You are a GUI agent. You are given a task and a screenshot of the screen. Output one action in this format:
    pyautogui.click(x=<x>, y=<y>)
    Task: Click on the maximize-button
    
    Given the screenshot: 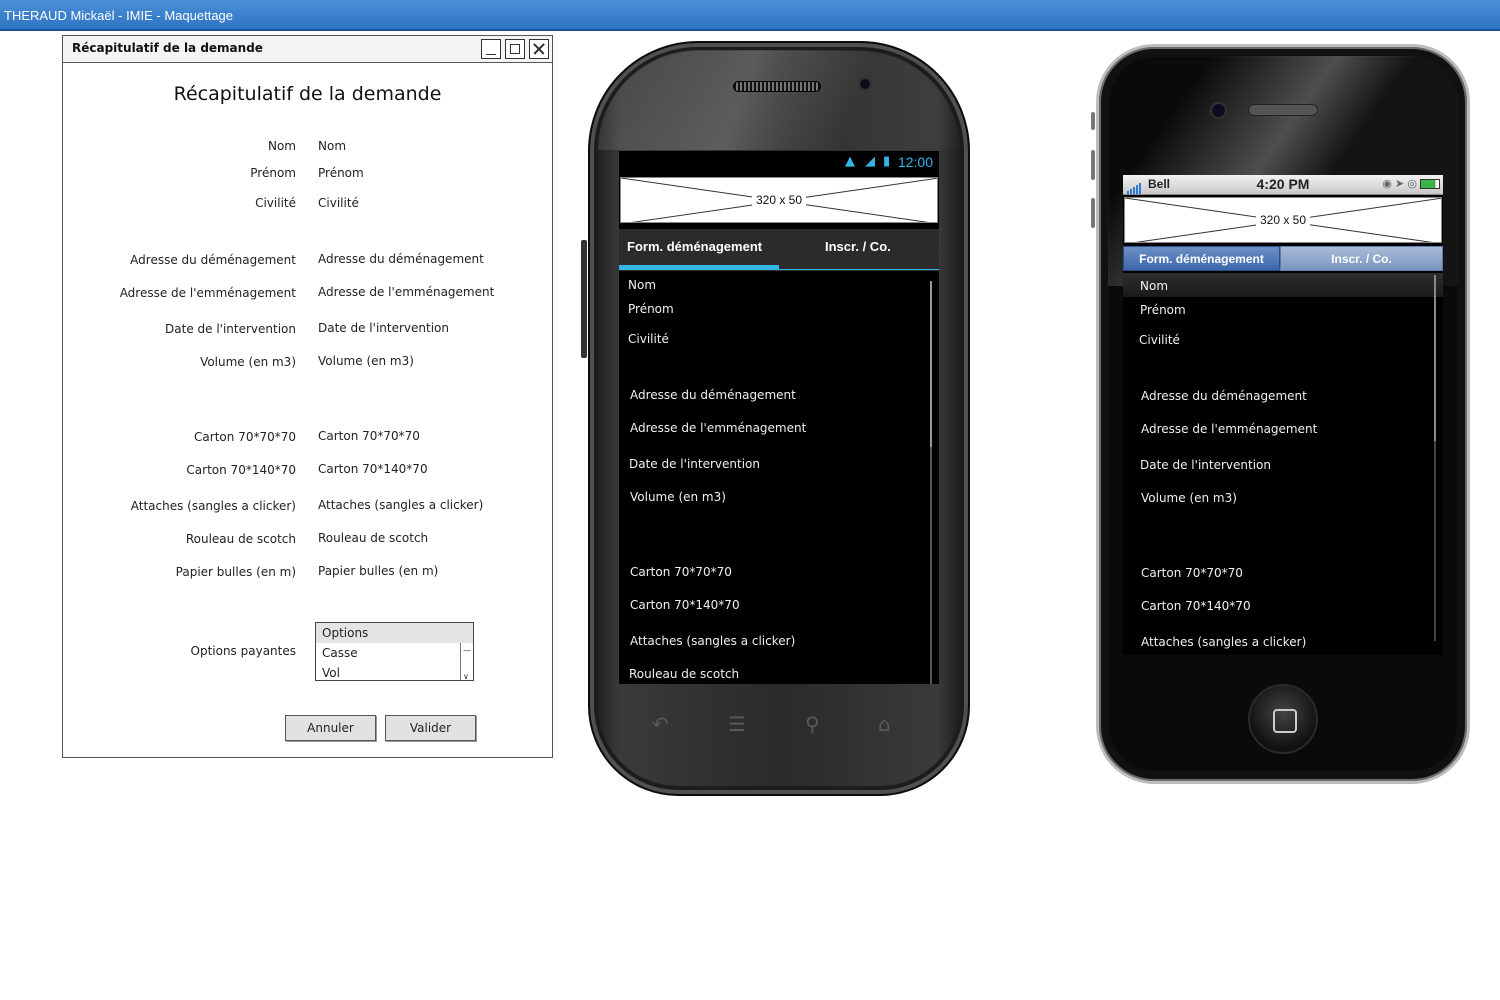 What is the action you would take?
    pyautogui.click(x=515, y=49)
    